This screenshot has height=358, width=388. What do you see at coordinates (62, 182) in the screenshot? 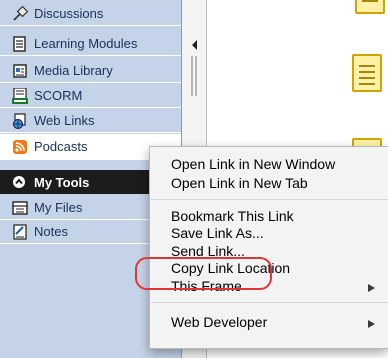
I see `section-title: My Tools` at bounding box center [62, 182].